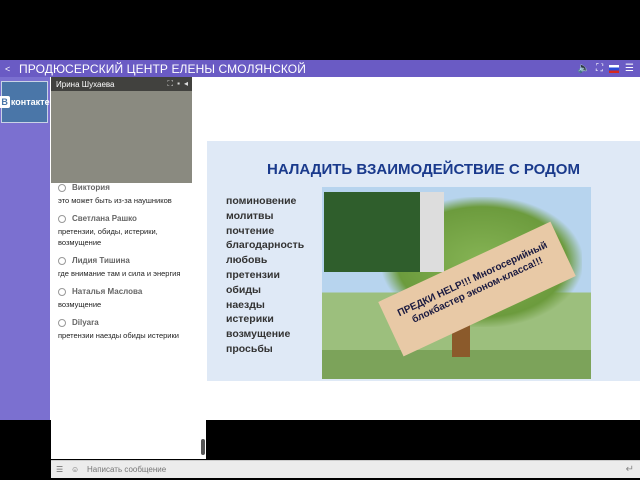 The image size is (640, 480). What do you see at coordinates (85, 84) in the screenshot?
I see `webcam-presenter-name: Ирина Шухаева` at bounding box center [85, 84].